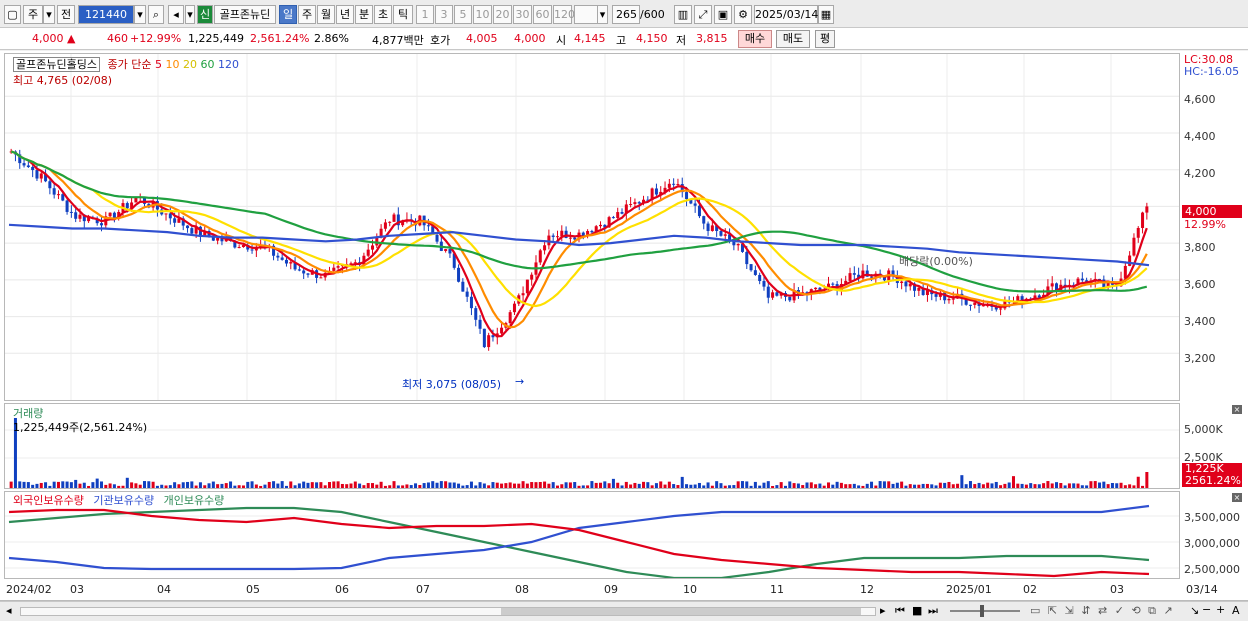  What do you see at coordinates (900, 611) in the screenshot?
I see `first-icon: ⏮` at bounding box center [900, 611].